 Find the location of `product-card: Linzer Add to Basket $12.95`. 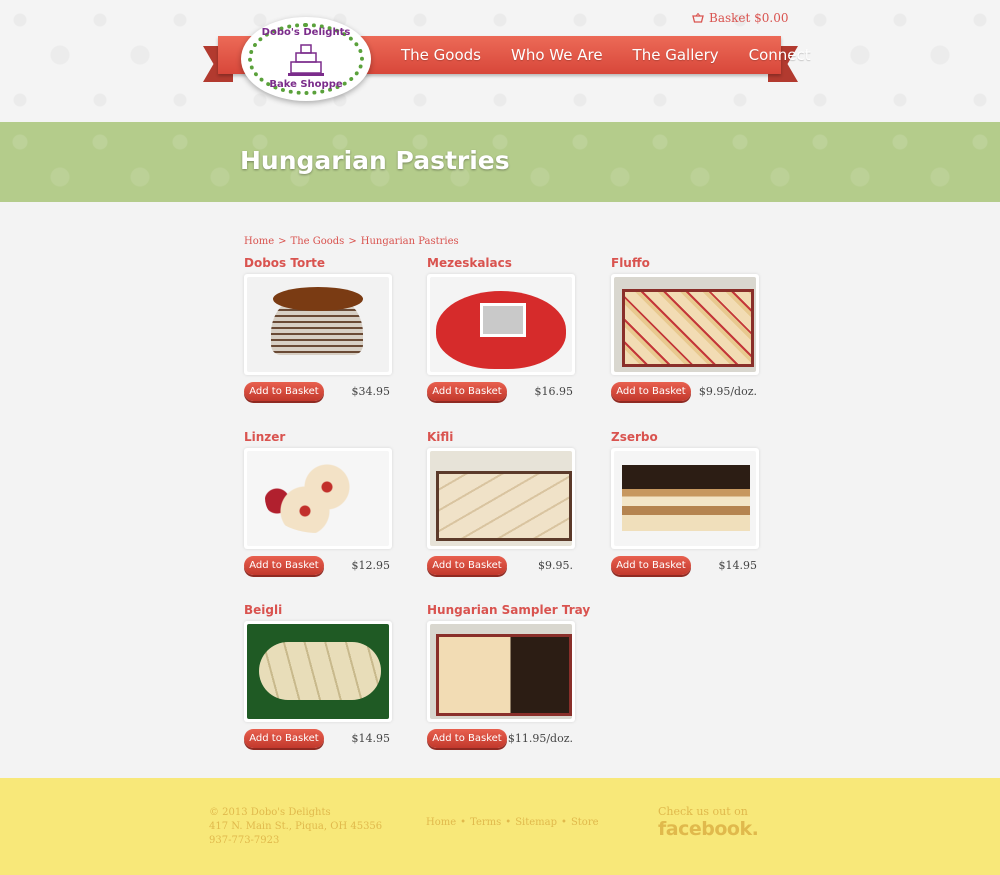

product-card: Linzer Add to Basket $12.95 is located at coordinates (324, 505).